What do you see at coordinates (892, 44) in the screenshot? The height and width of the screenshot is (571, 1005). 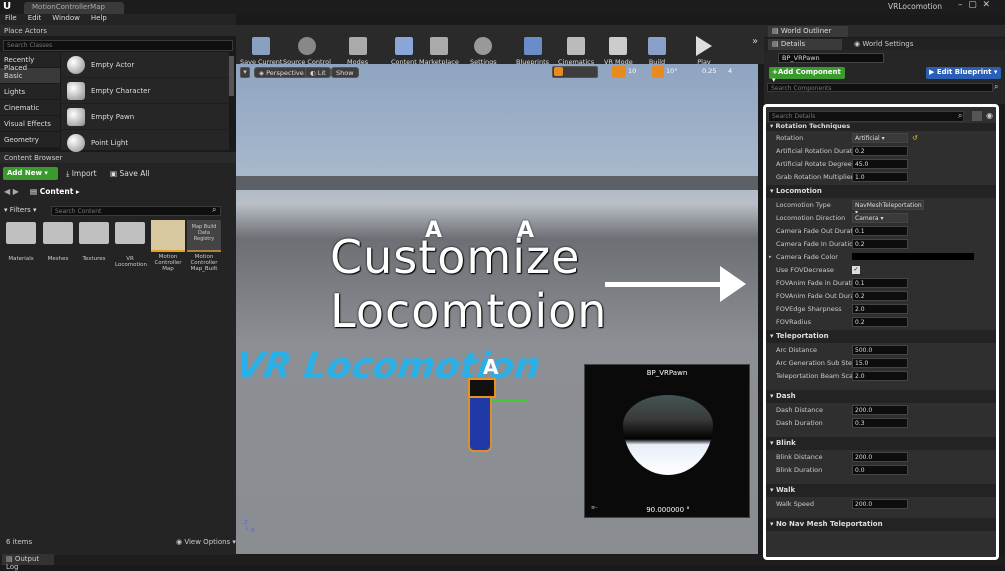 I see `world-settings-tab: ◉ World Settings` at bounding box center [892, 44].